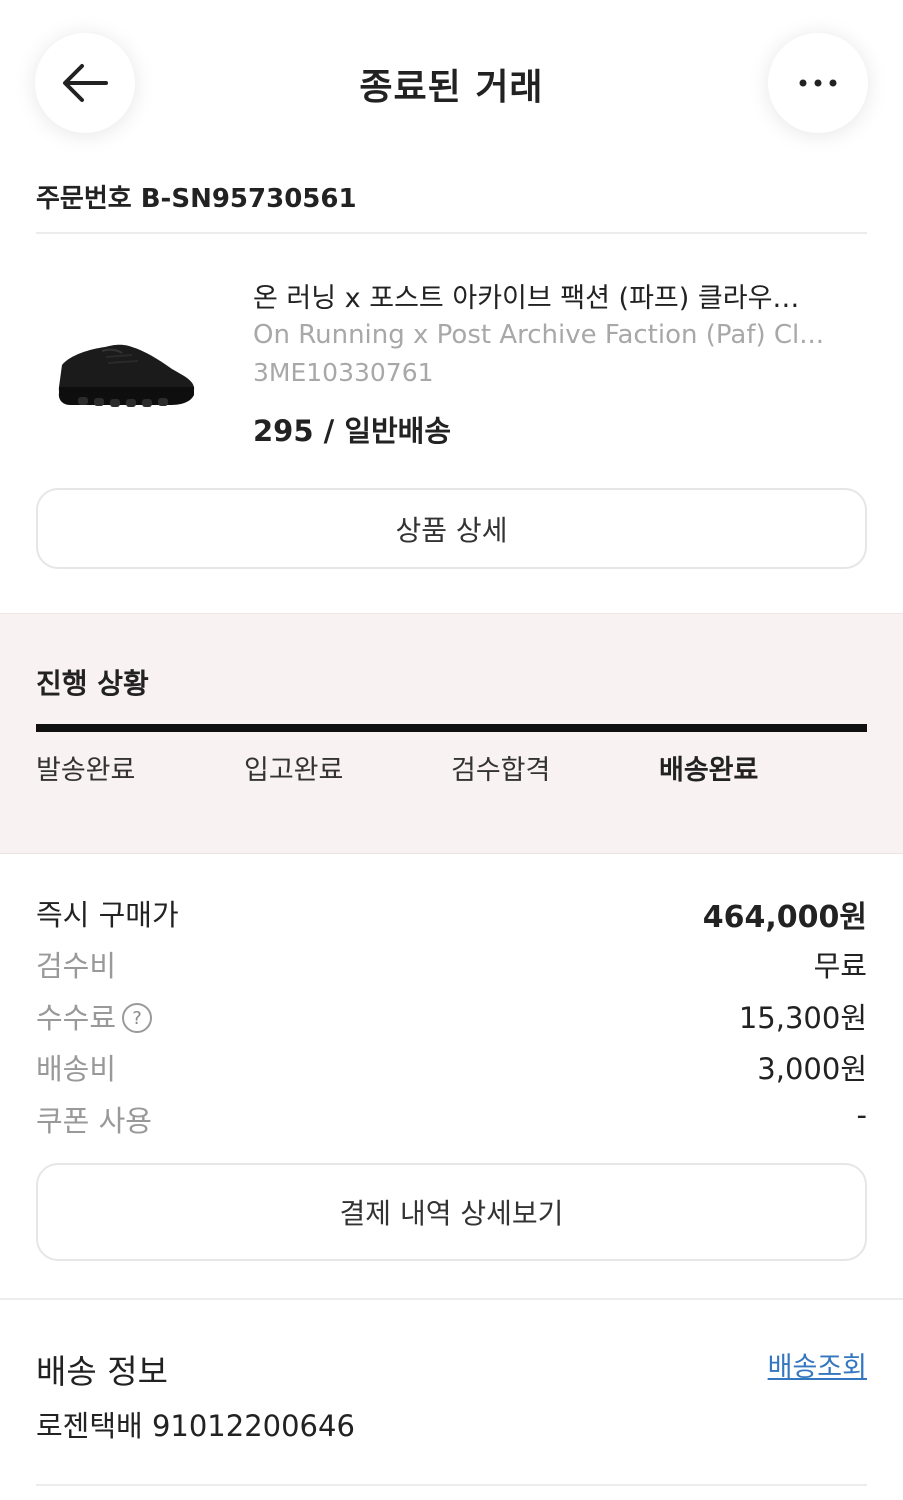  What do you see at coordinates (451, 1118) in the screenshot?
I see `price-row-coupon: 쿠폰 사용 -` at bounding box center [451, 1118].